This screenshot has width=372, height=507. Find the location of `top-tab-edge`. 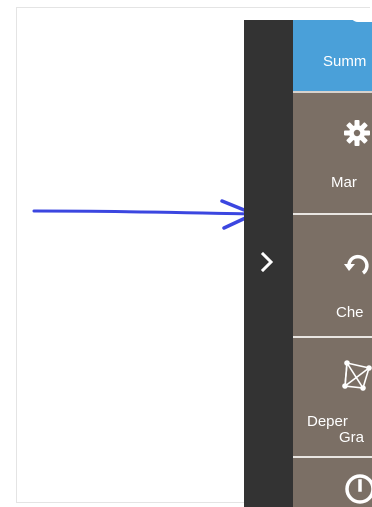

top-tab-edge is located at coordinates (361, 18).